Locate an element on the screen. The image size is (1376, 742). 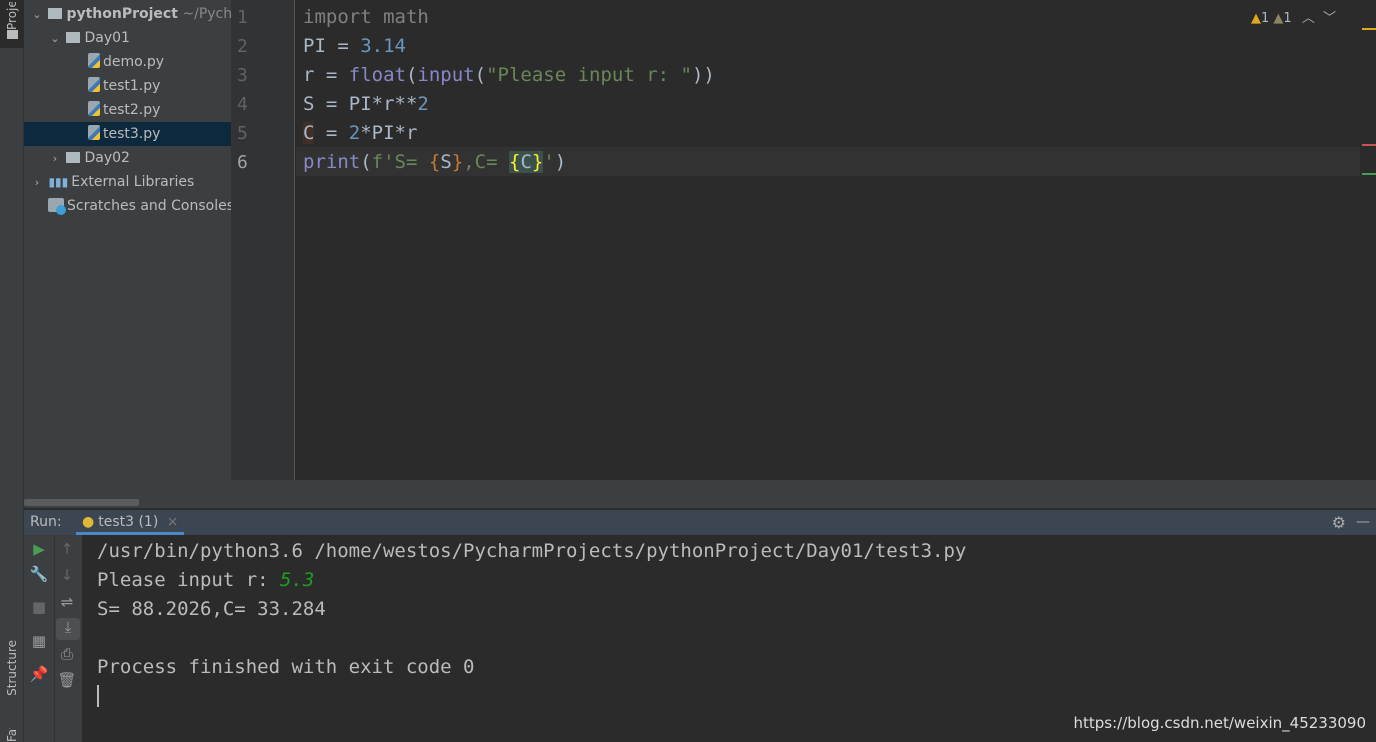
arrow-down-icon: ↓ is located at coordinates (67, 575).